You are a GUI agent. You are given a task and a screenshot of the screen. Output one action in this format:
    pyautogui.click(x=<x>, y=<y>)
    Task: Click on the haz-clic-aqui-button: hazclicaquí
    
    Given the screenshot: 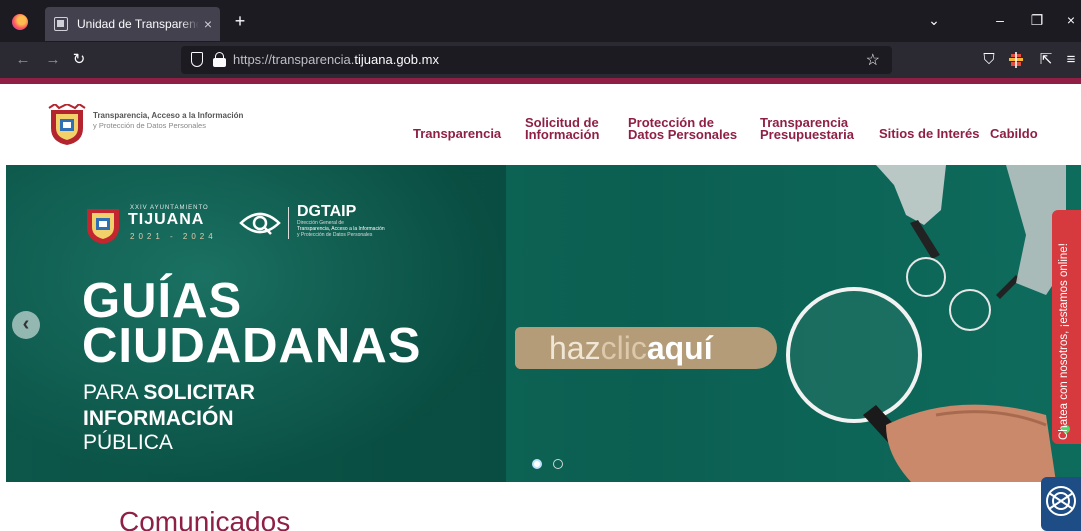 What is the action you would take?
    pyautogui.click(x=646, y=348)
    